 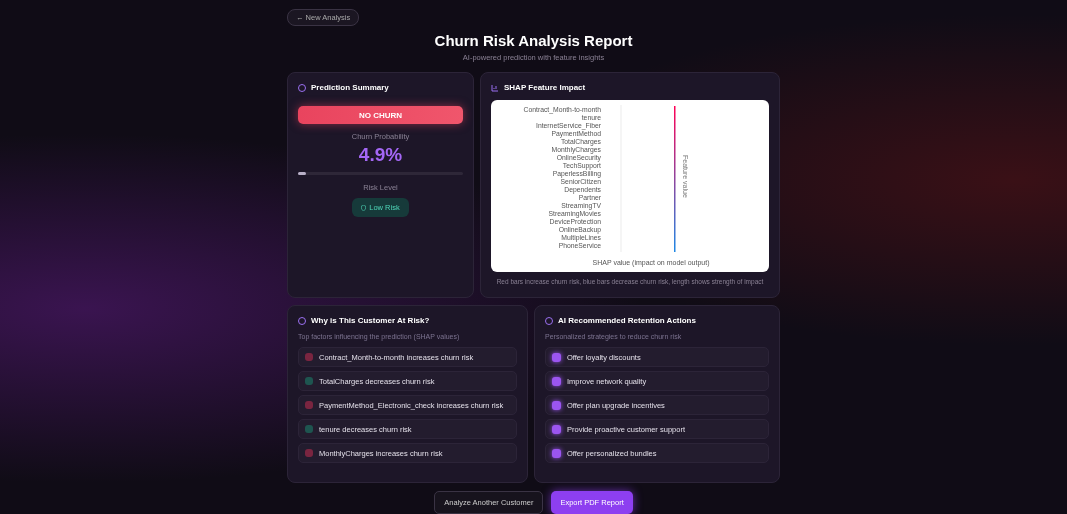 I want to click on card-title: SHAP Feature Impact, so click(x=545, y=87).